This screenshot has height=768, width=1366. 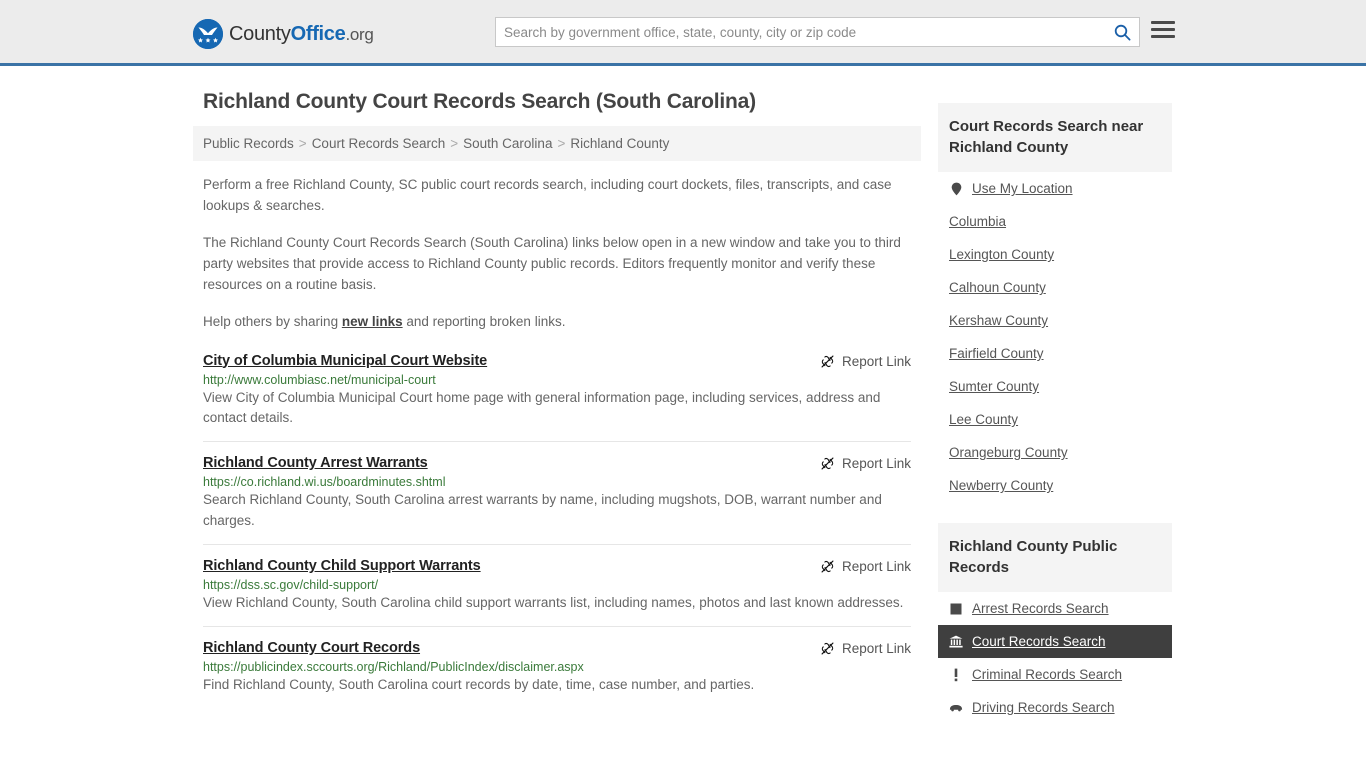 What do you see at coordinates (994, 386) in the screenshot?
I see `nearby-link: Sumter County` at bounding box center [994, 386].